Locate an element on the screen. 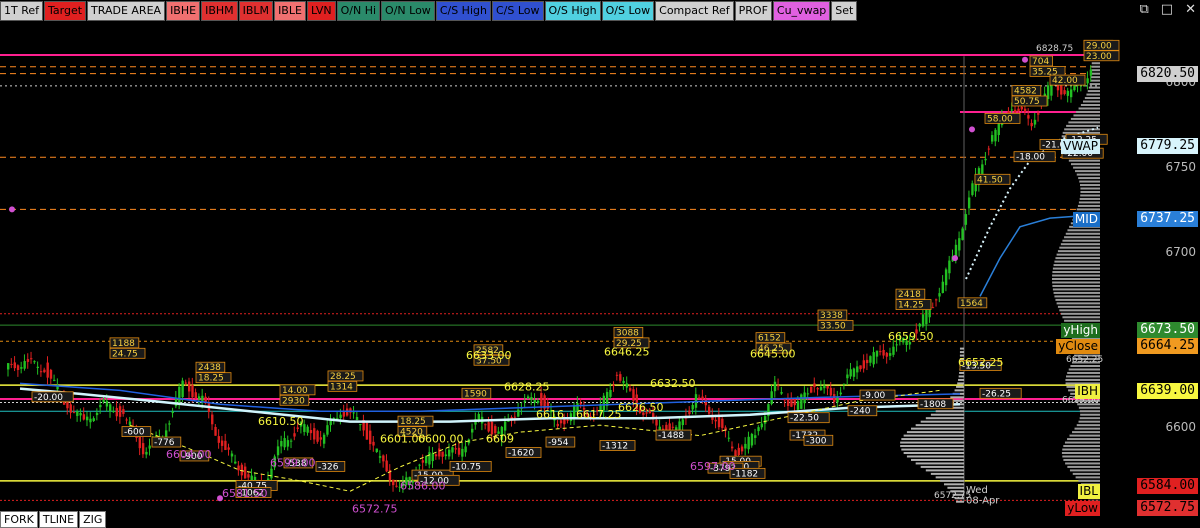  ibl-price-label: 6584.00 is located at coordinates (1167, 486).